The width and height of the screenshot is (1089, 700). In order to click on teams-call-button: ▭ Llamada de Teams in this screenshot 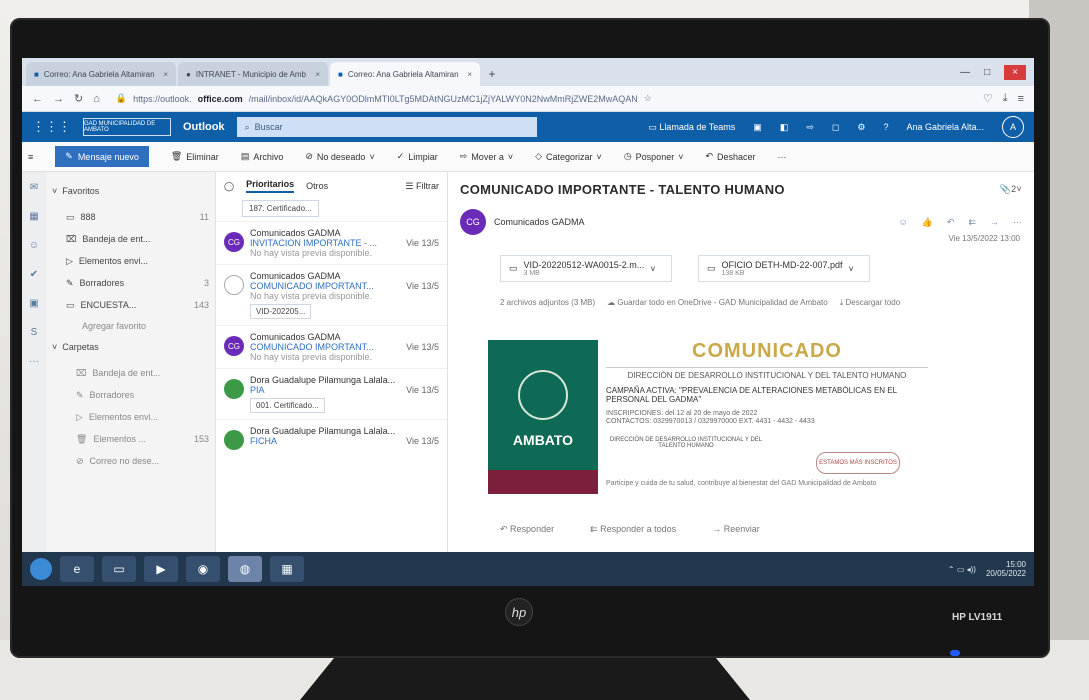, I will do `click(691, 127)`.